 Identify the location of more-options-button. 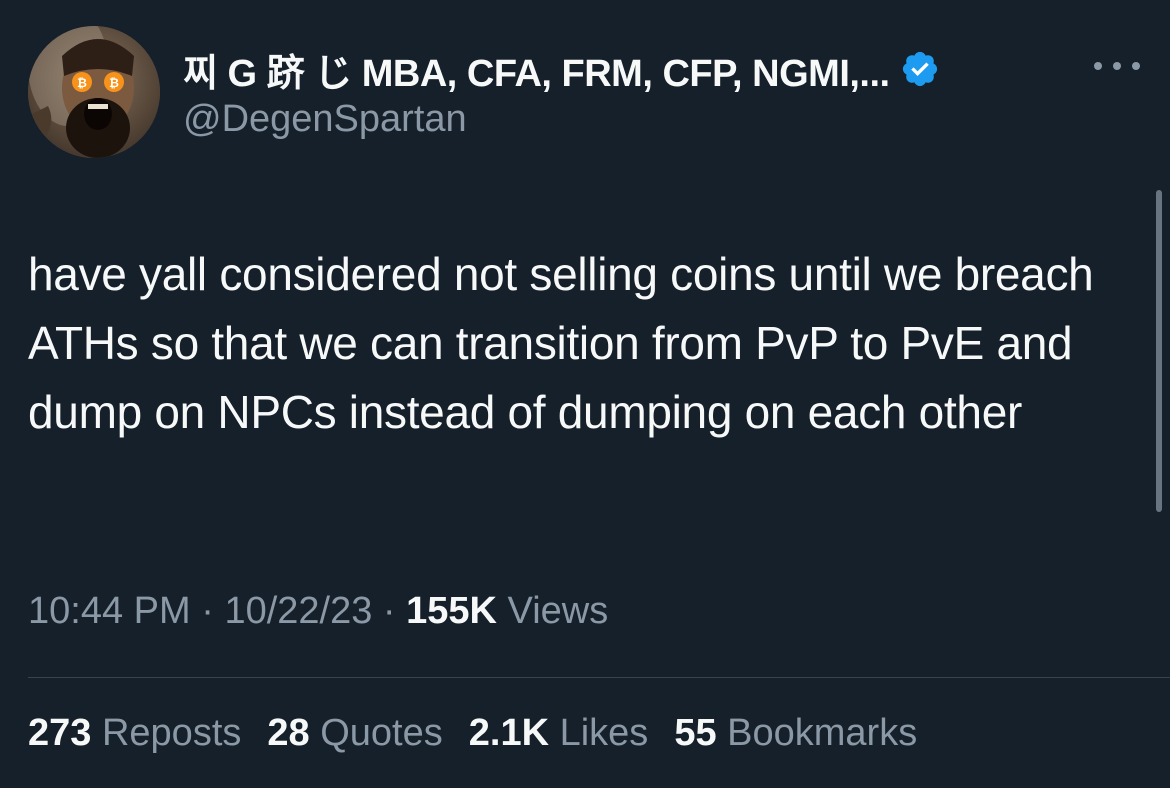
(1117, 66).